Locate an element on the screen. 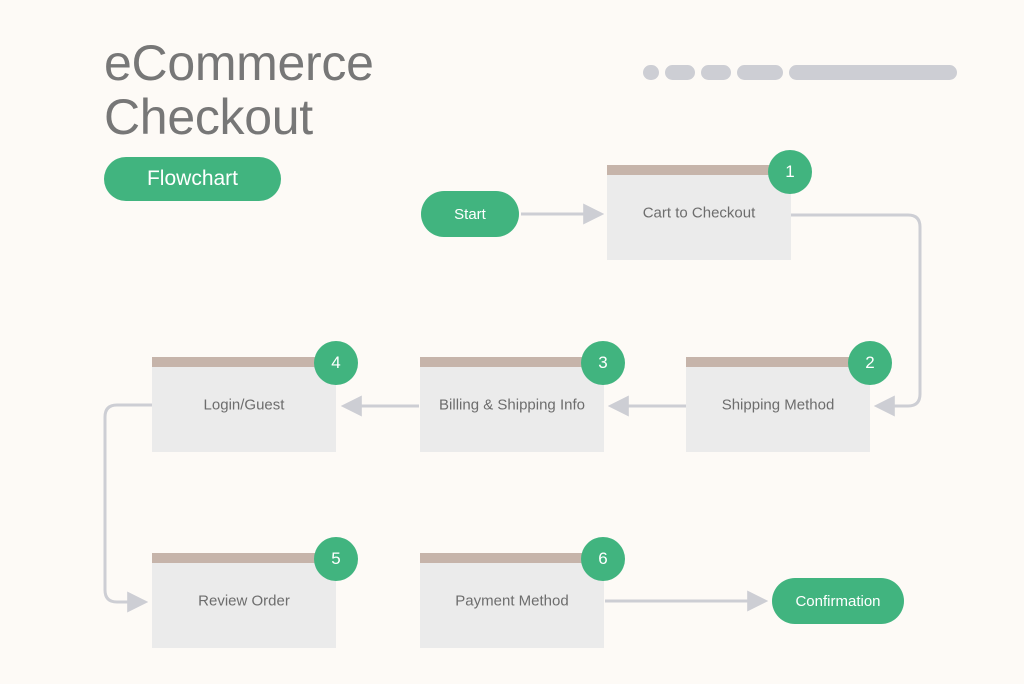  node-step-6-topbar is located at coordinates (512, 558).